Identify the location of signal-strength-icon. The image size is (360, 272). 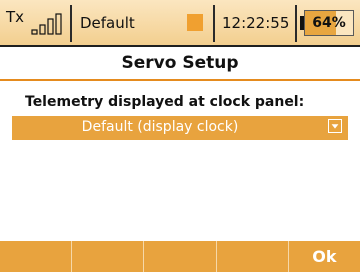
(46, 24).